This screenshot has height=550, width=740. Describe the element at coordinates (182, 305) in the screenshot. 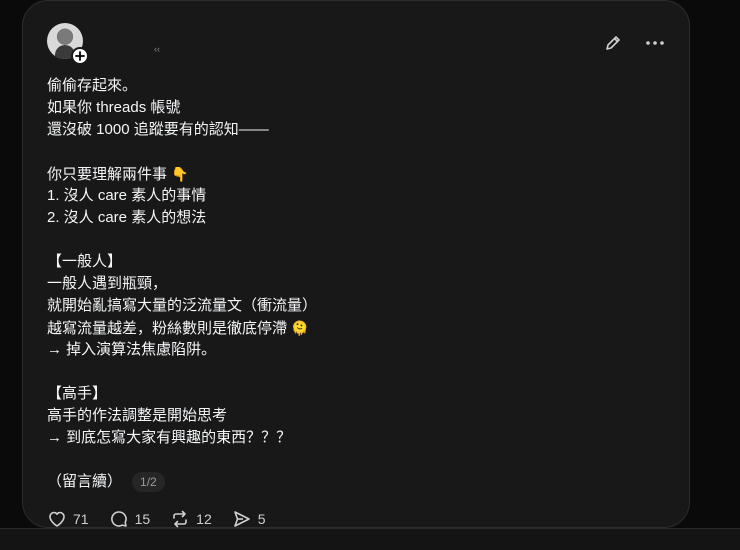

I see `post-line: 就開始亂搞寫大量的泛流量文（衝流量）` at that location.